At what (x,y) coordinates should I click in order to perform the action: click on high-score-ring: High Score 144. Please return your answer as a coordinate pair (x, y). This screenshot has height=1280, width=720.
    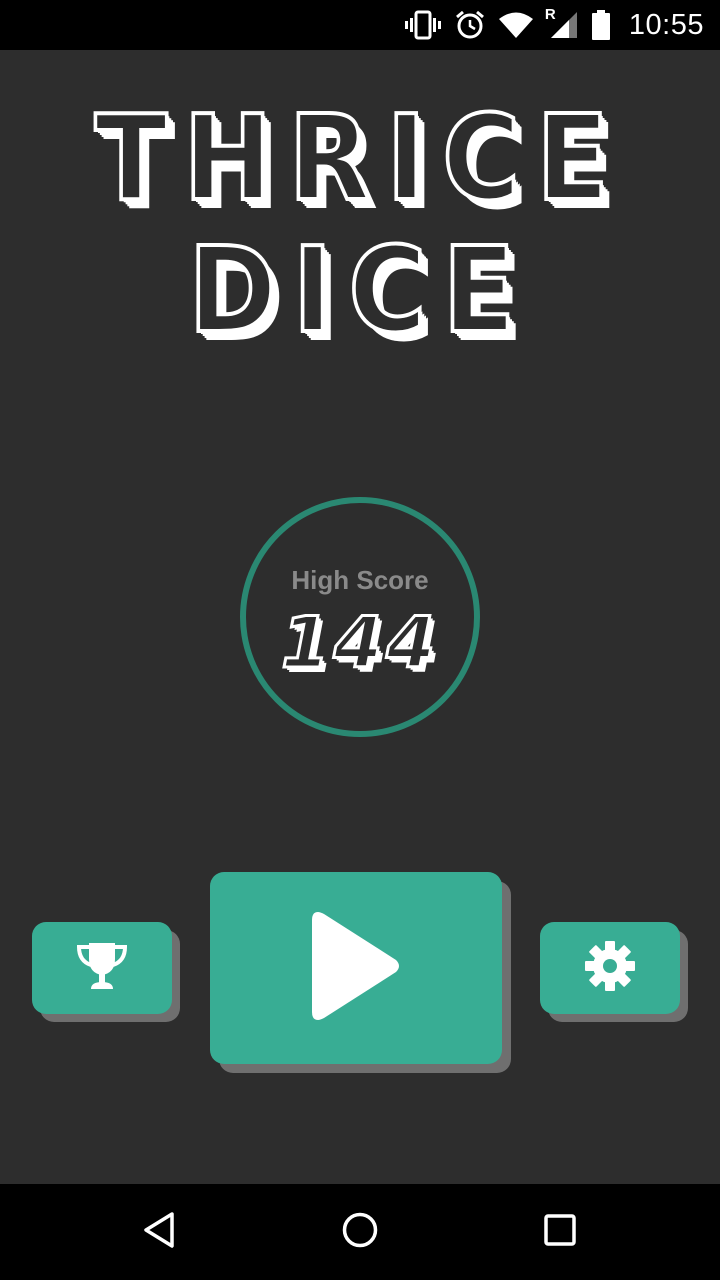
    Looking at the image, I should click on (360, 617).